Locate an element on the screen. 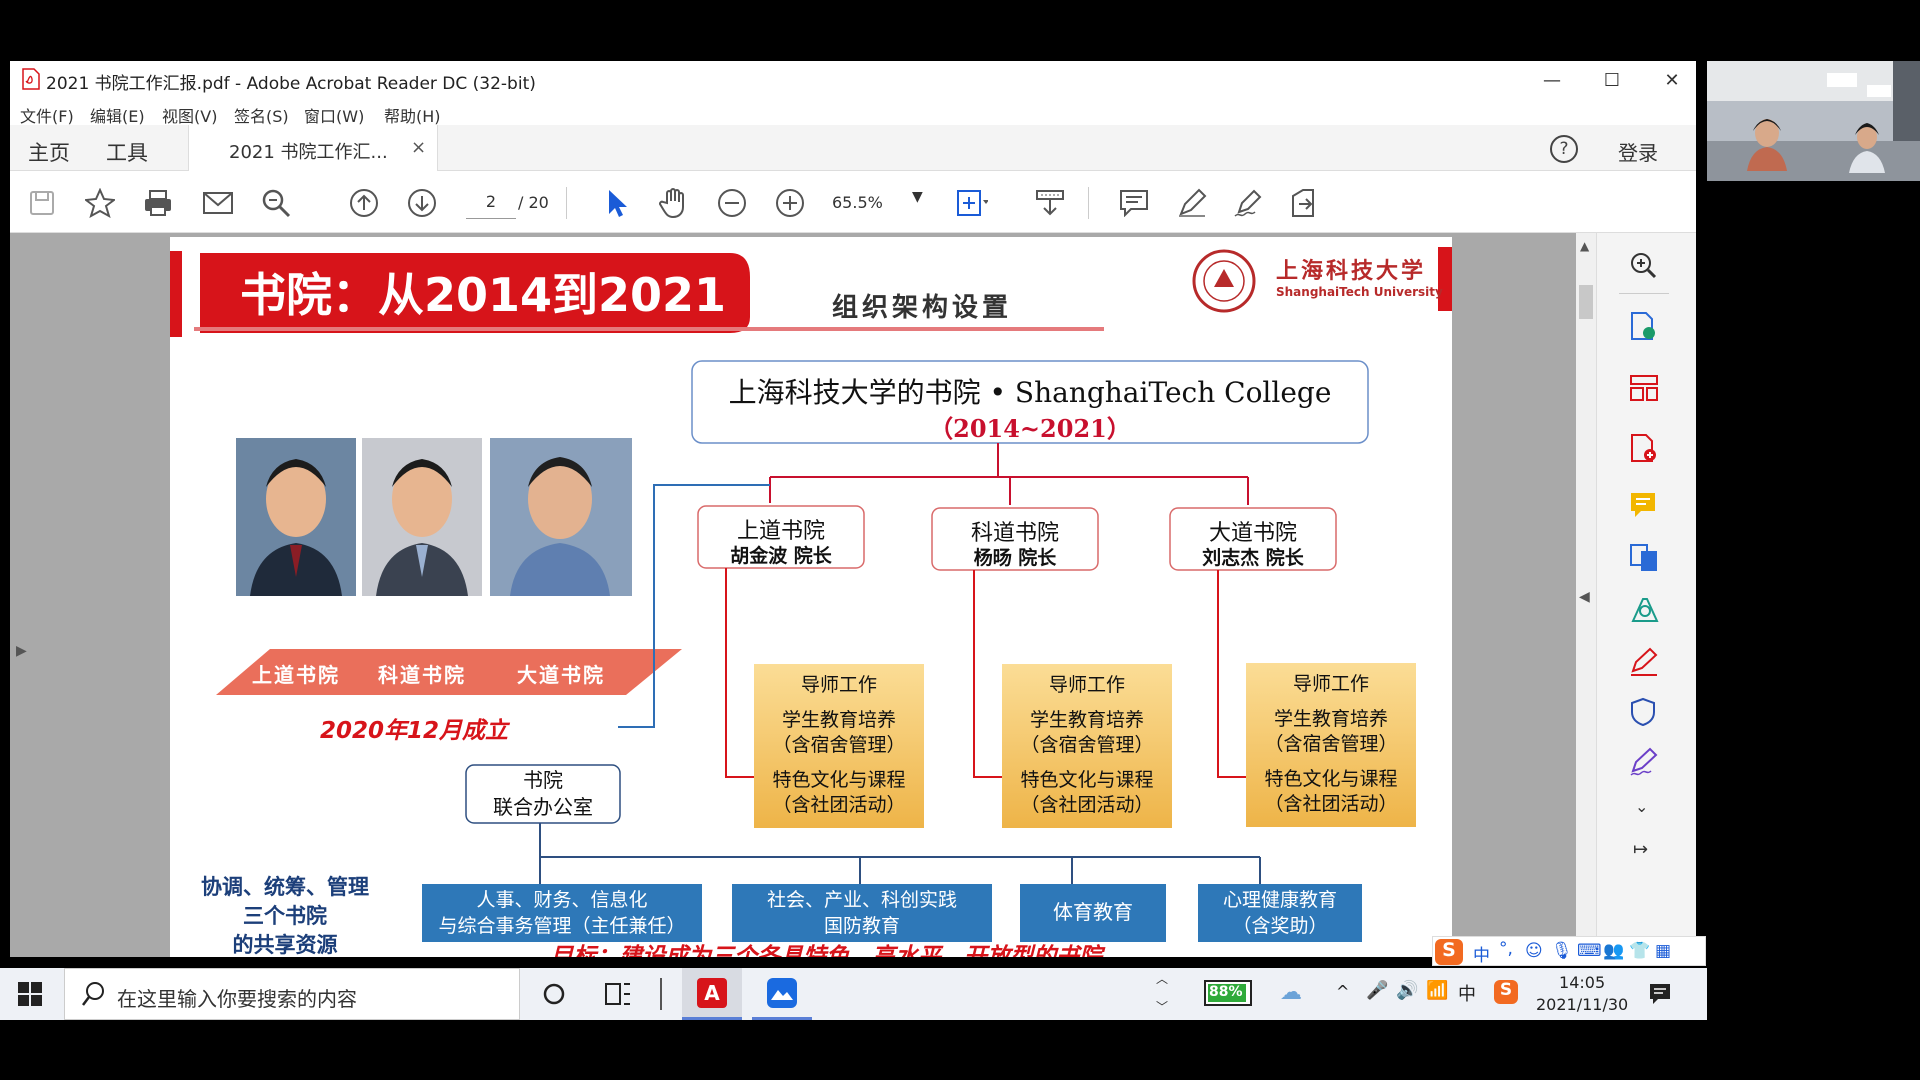 Image resolution: width=1920 pixels, height=1080 pixels. slide-banner-title: 书院：从2014到2021 is located at coordinates (483, 295).